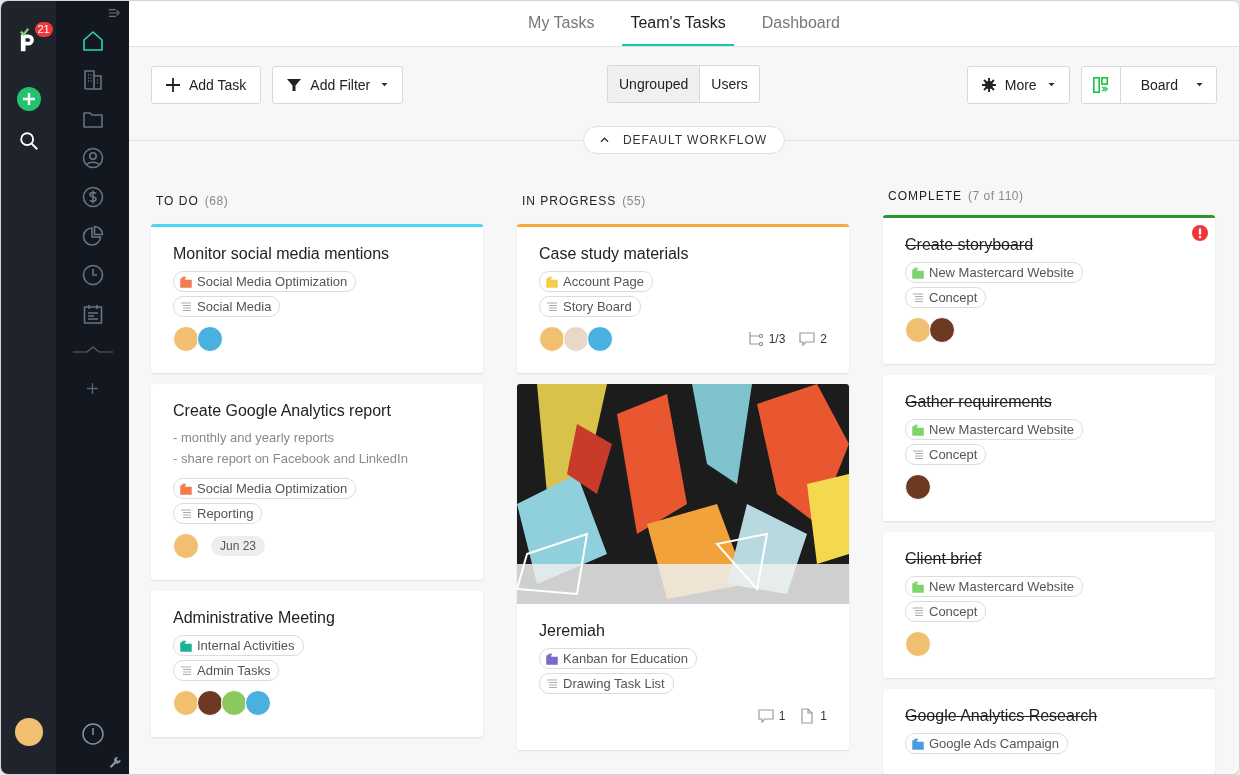 This screenshot has height=775, width=1240. What do you see at coordinates (925, 196) in the screenshot?
I see `column-title: COMPLETE` at bounding box center [925, 196].